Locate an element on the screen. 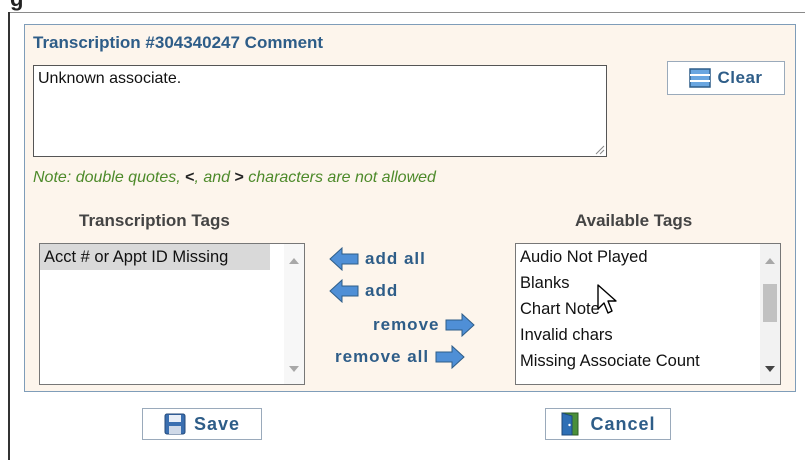 The image size is (805, 460). transcription-tags-list: Acct # or Appt ID Missing is located at coordinates (172, 314).